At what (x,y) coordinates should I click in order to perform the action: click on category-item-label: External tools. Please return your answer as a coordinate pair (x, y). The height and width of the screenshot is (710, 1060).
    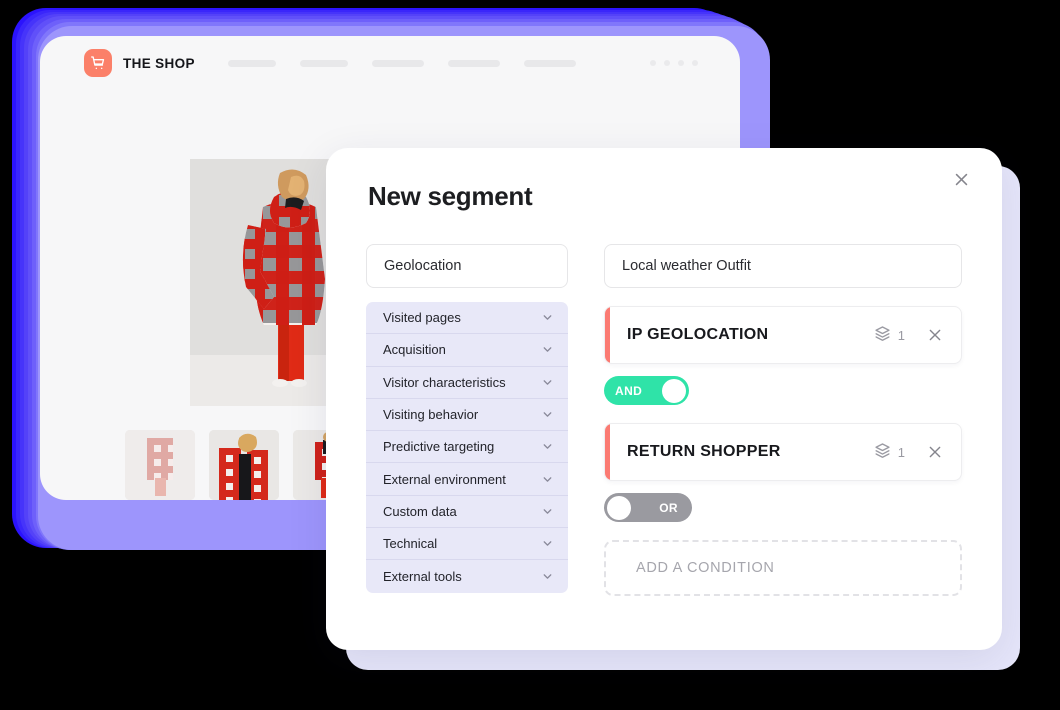
    Looking at the image, I should click on (422, 577).